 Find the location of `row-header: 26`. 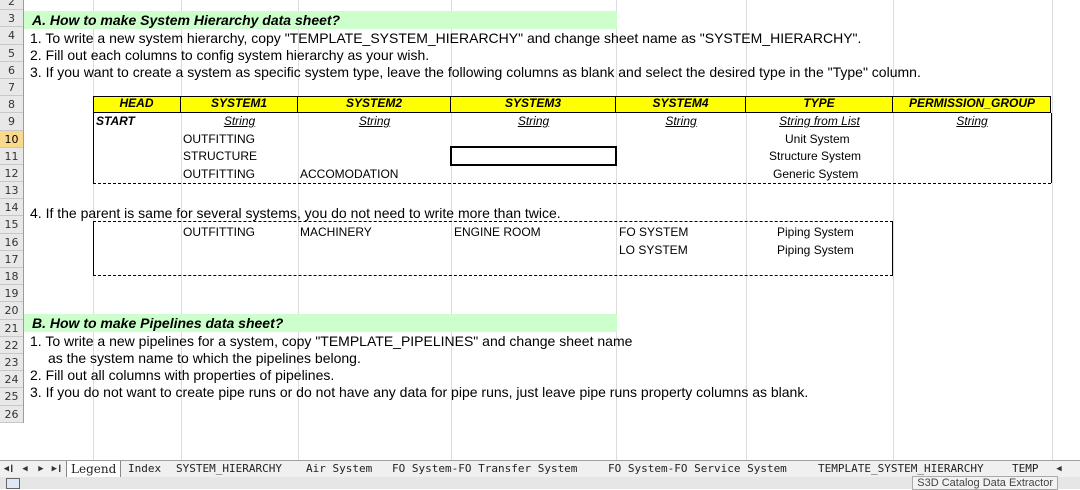

row-header: 26 is located at coordinates (11, 414).